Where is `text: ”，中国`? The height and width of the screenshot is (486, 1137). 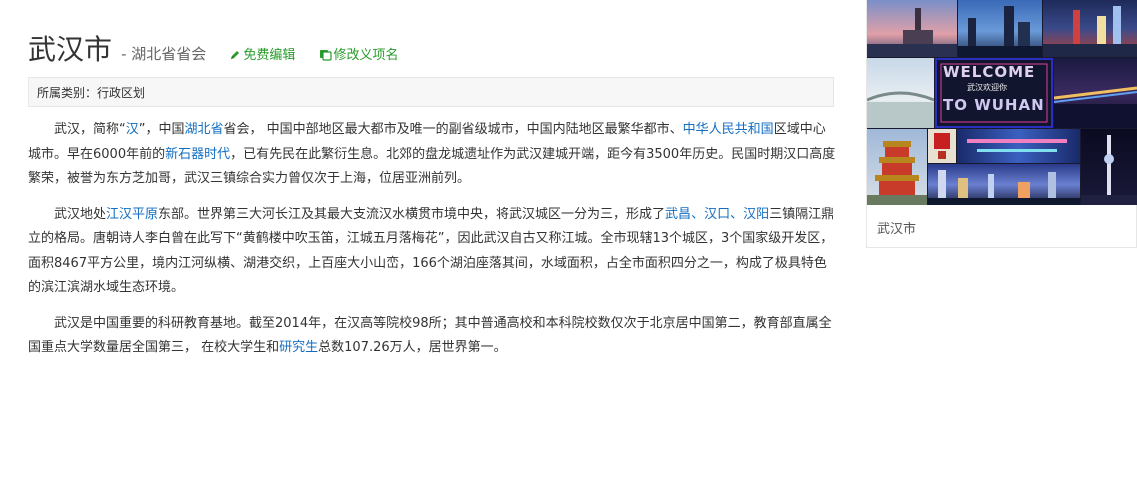
text: ”，中国 is located at coordinates (161, 129).